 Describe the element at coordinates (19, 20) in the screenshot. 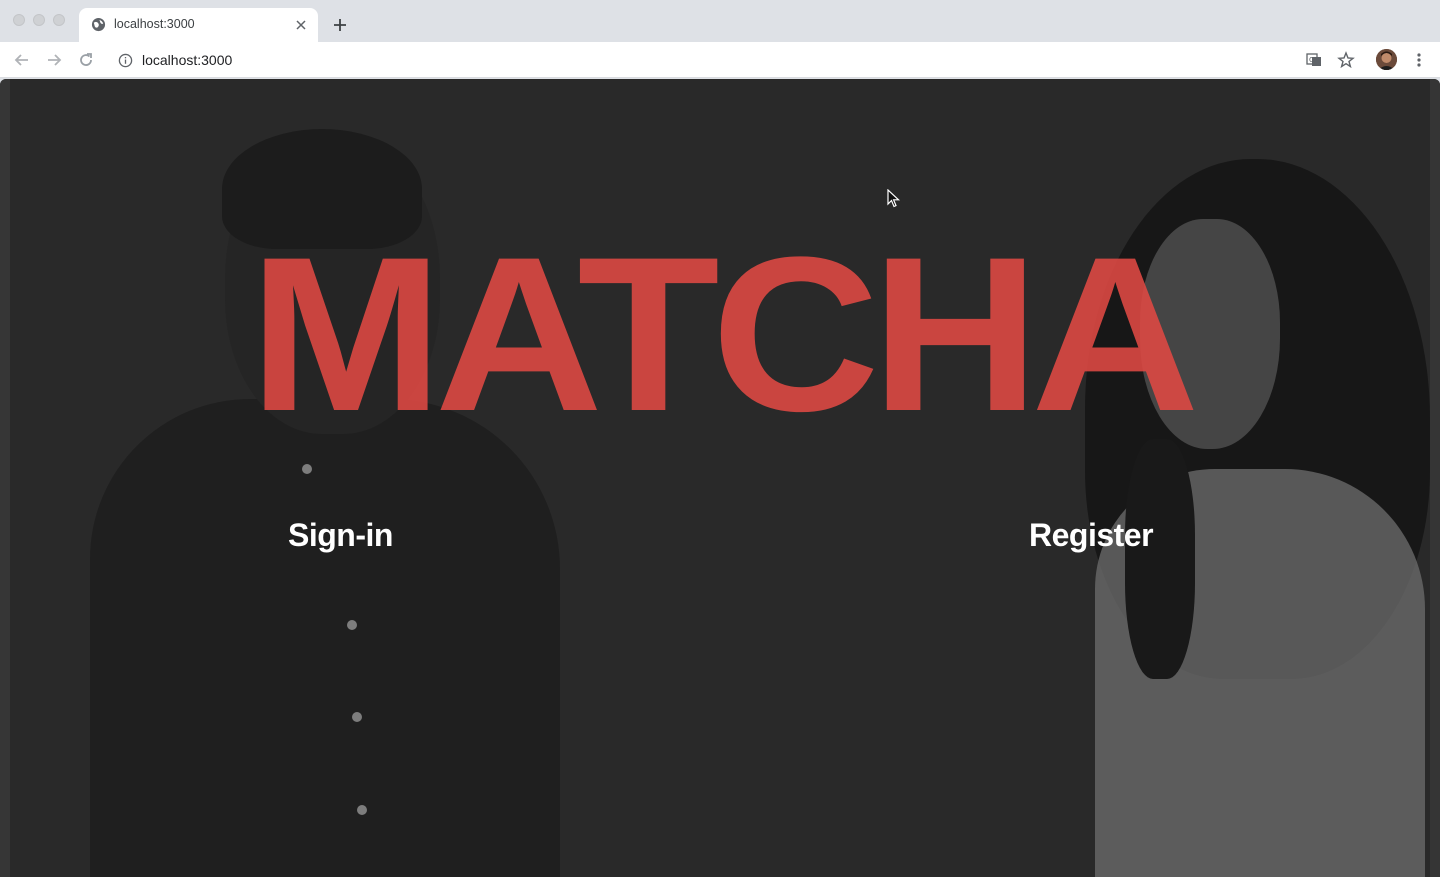

I see `close-window-button` at that location.